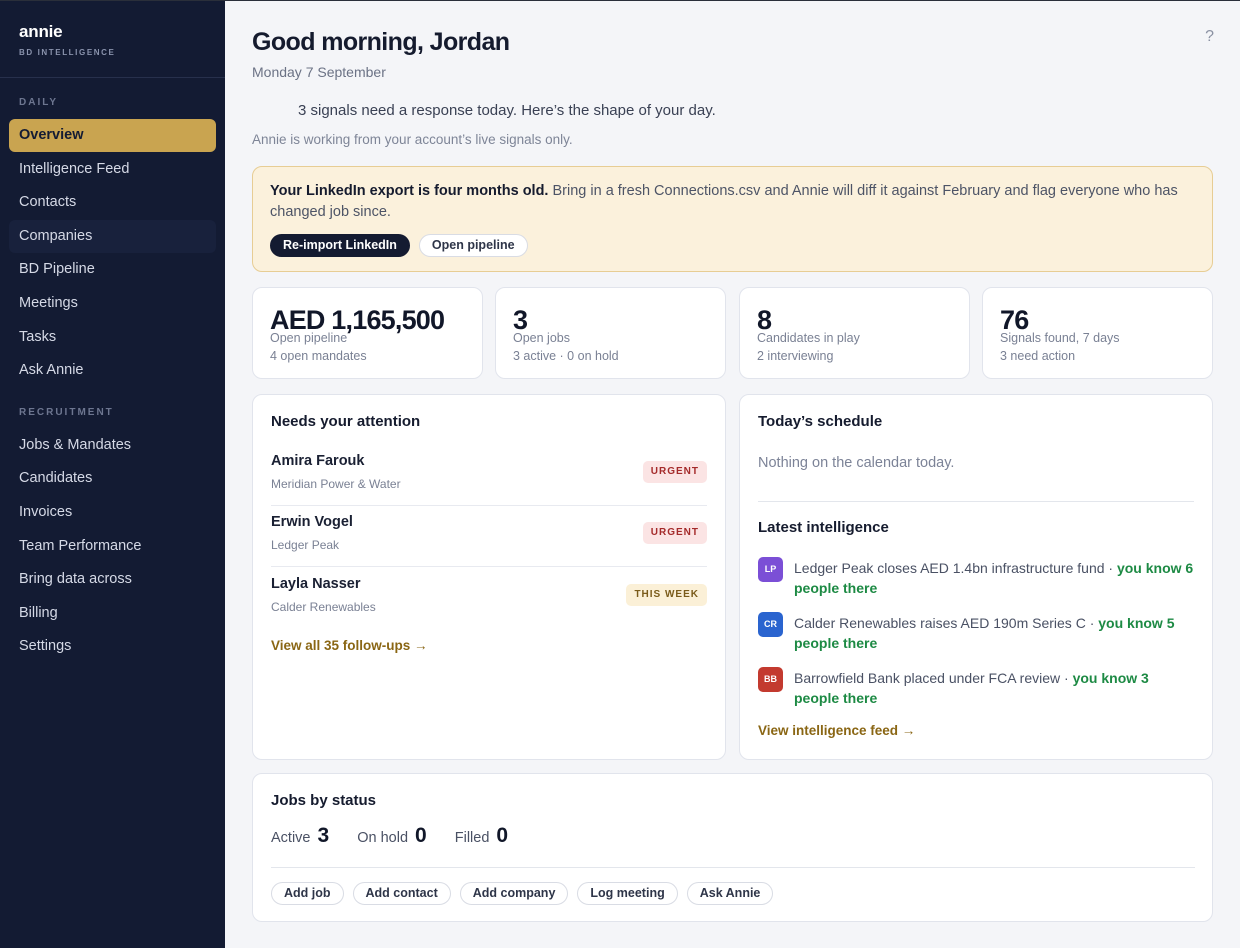  I want to click on status-label: Active, so click(291, 838).